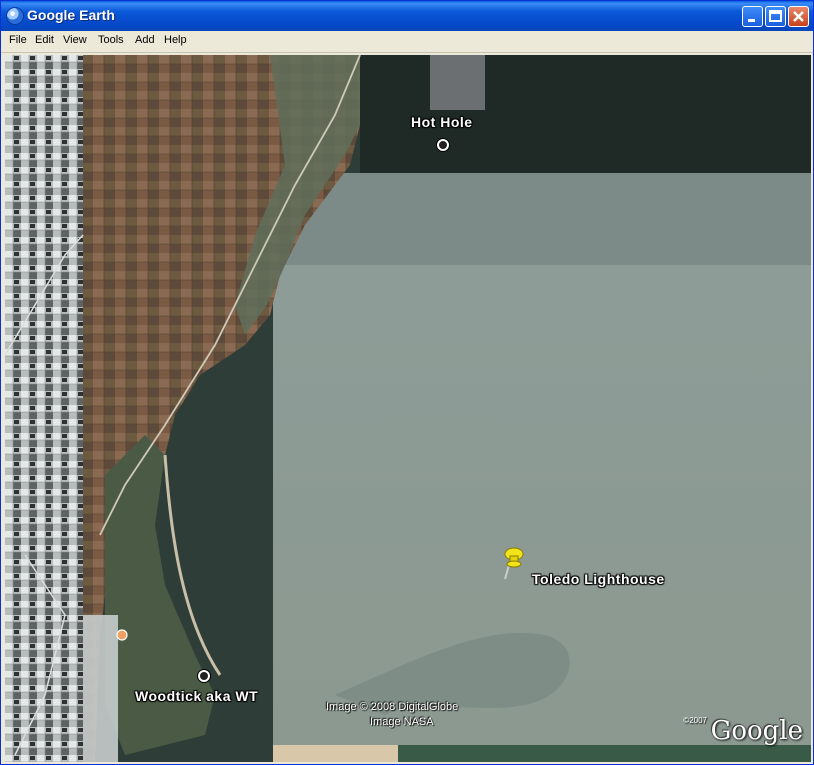  I want to click on title-bar: Google Earth, so click(407, 16).